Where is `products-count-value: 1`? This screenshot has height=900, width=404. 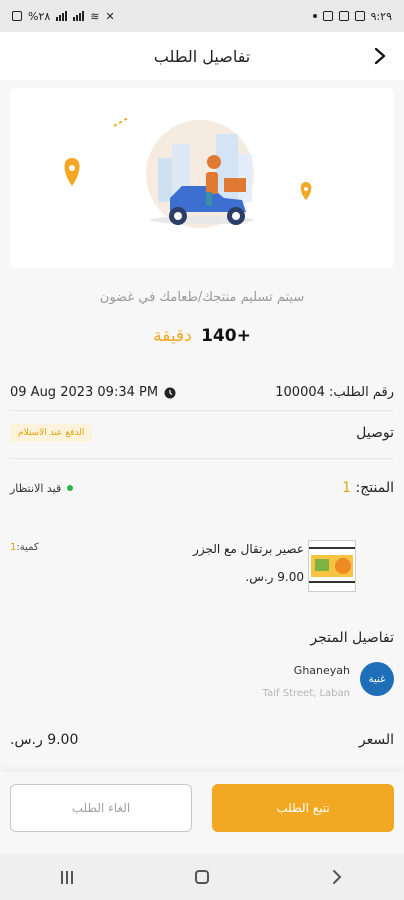
products-count-value: 1 is located at coordinates (347, 488).